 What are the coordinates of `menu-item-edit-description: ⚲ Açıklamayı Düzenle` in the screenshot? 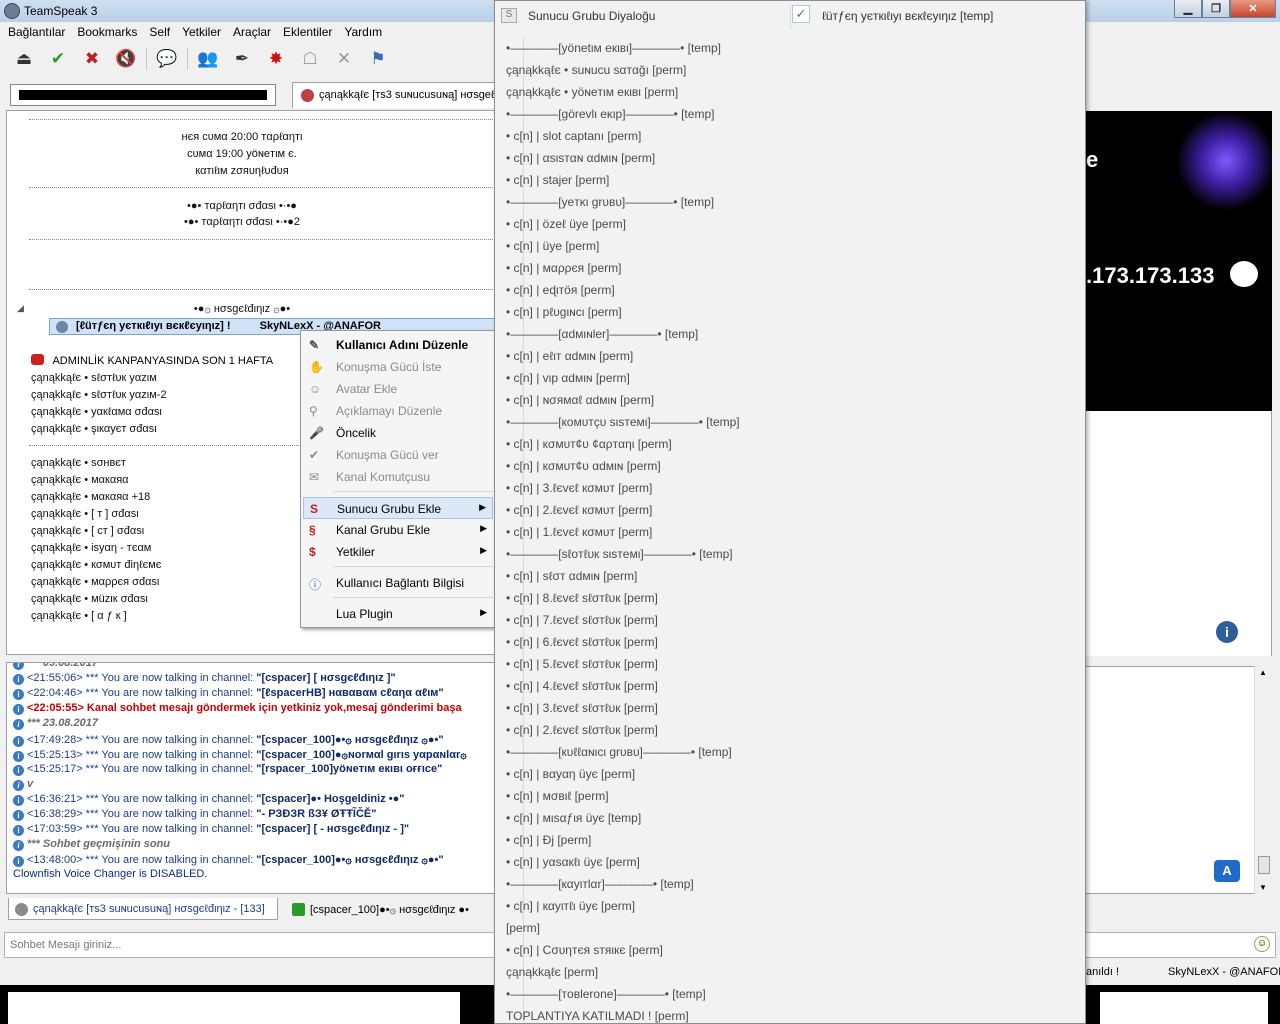 It's located at (398, 411).